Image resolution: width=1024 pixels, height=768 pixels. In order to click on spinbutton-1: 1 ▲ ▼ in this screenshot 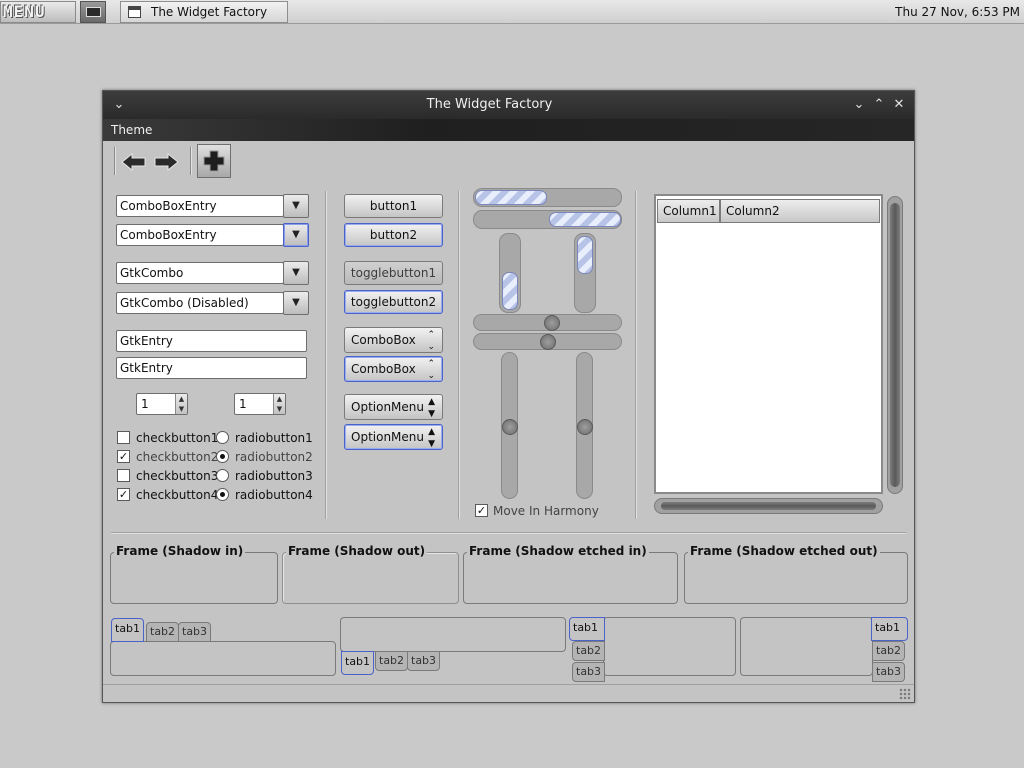, I will do `click(162, 404)`.